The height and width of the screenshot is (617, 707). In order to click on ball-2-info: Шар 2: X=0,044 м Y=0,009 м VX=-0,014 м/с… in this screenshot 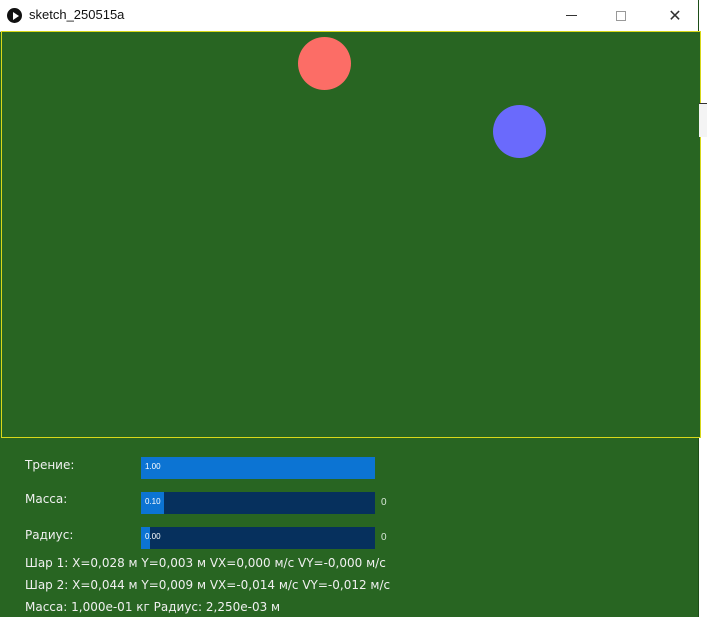, I will do `click(208, 585)`.